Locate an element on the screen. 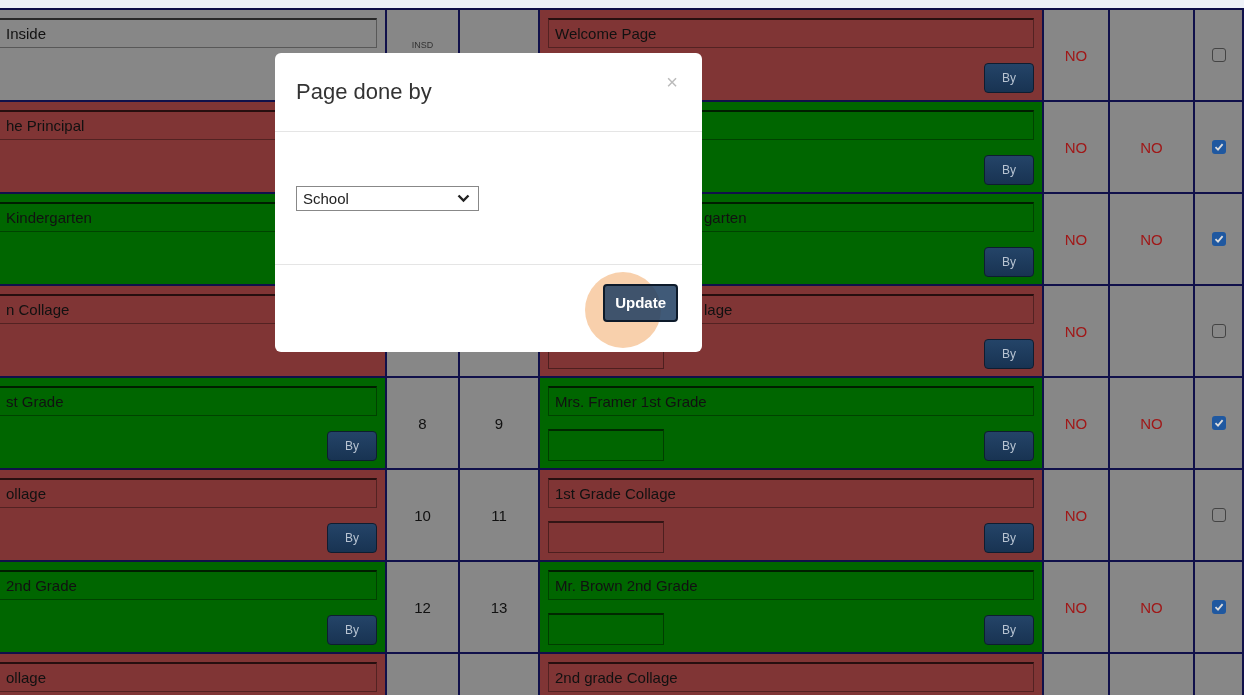  page-title-field: Mr. Brown 2nd Grade is located at coordinates (791, 585).